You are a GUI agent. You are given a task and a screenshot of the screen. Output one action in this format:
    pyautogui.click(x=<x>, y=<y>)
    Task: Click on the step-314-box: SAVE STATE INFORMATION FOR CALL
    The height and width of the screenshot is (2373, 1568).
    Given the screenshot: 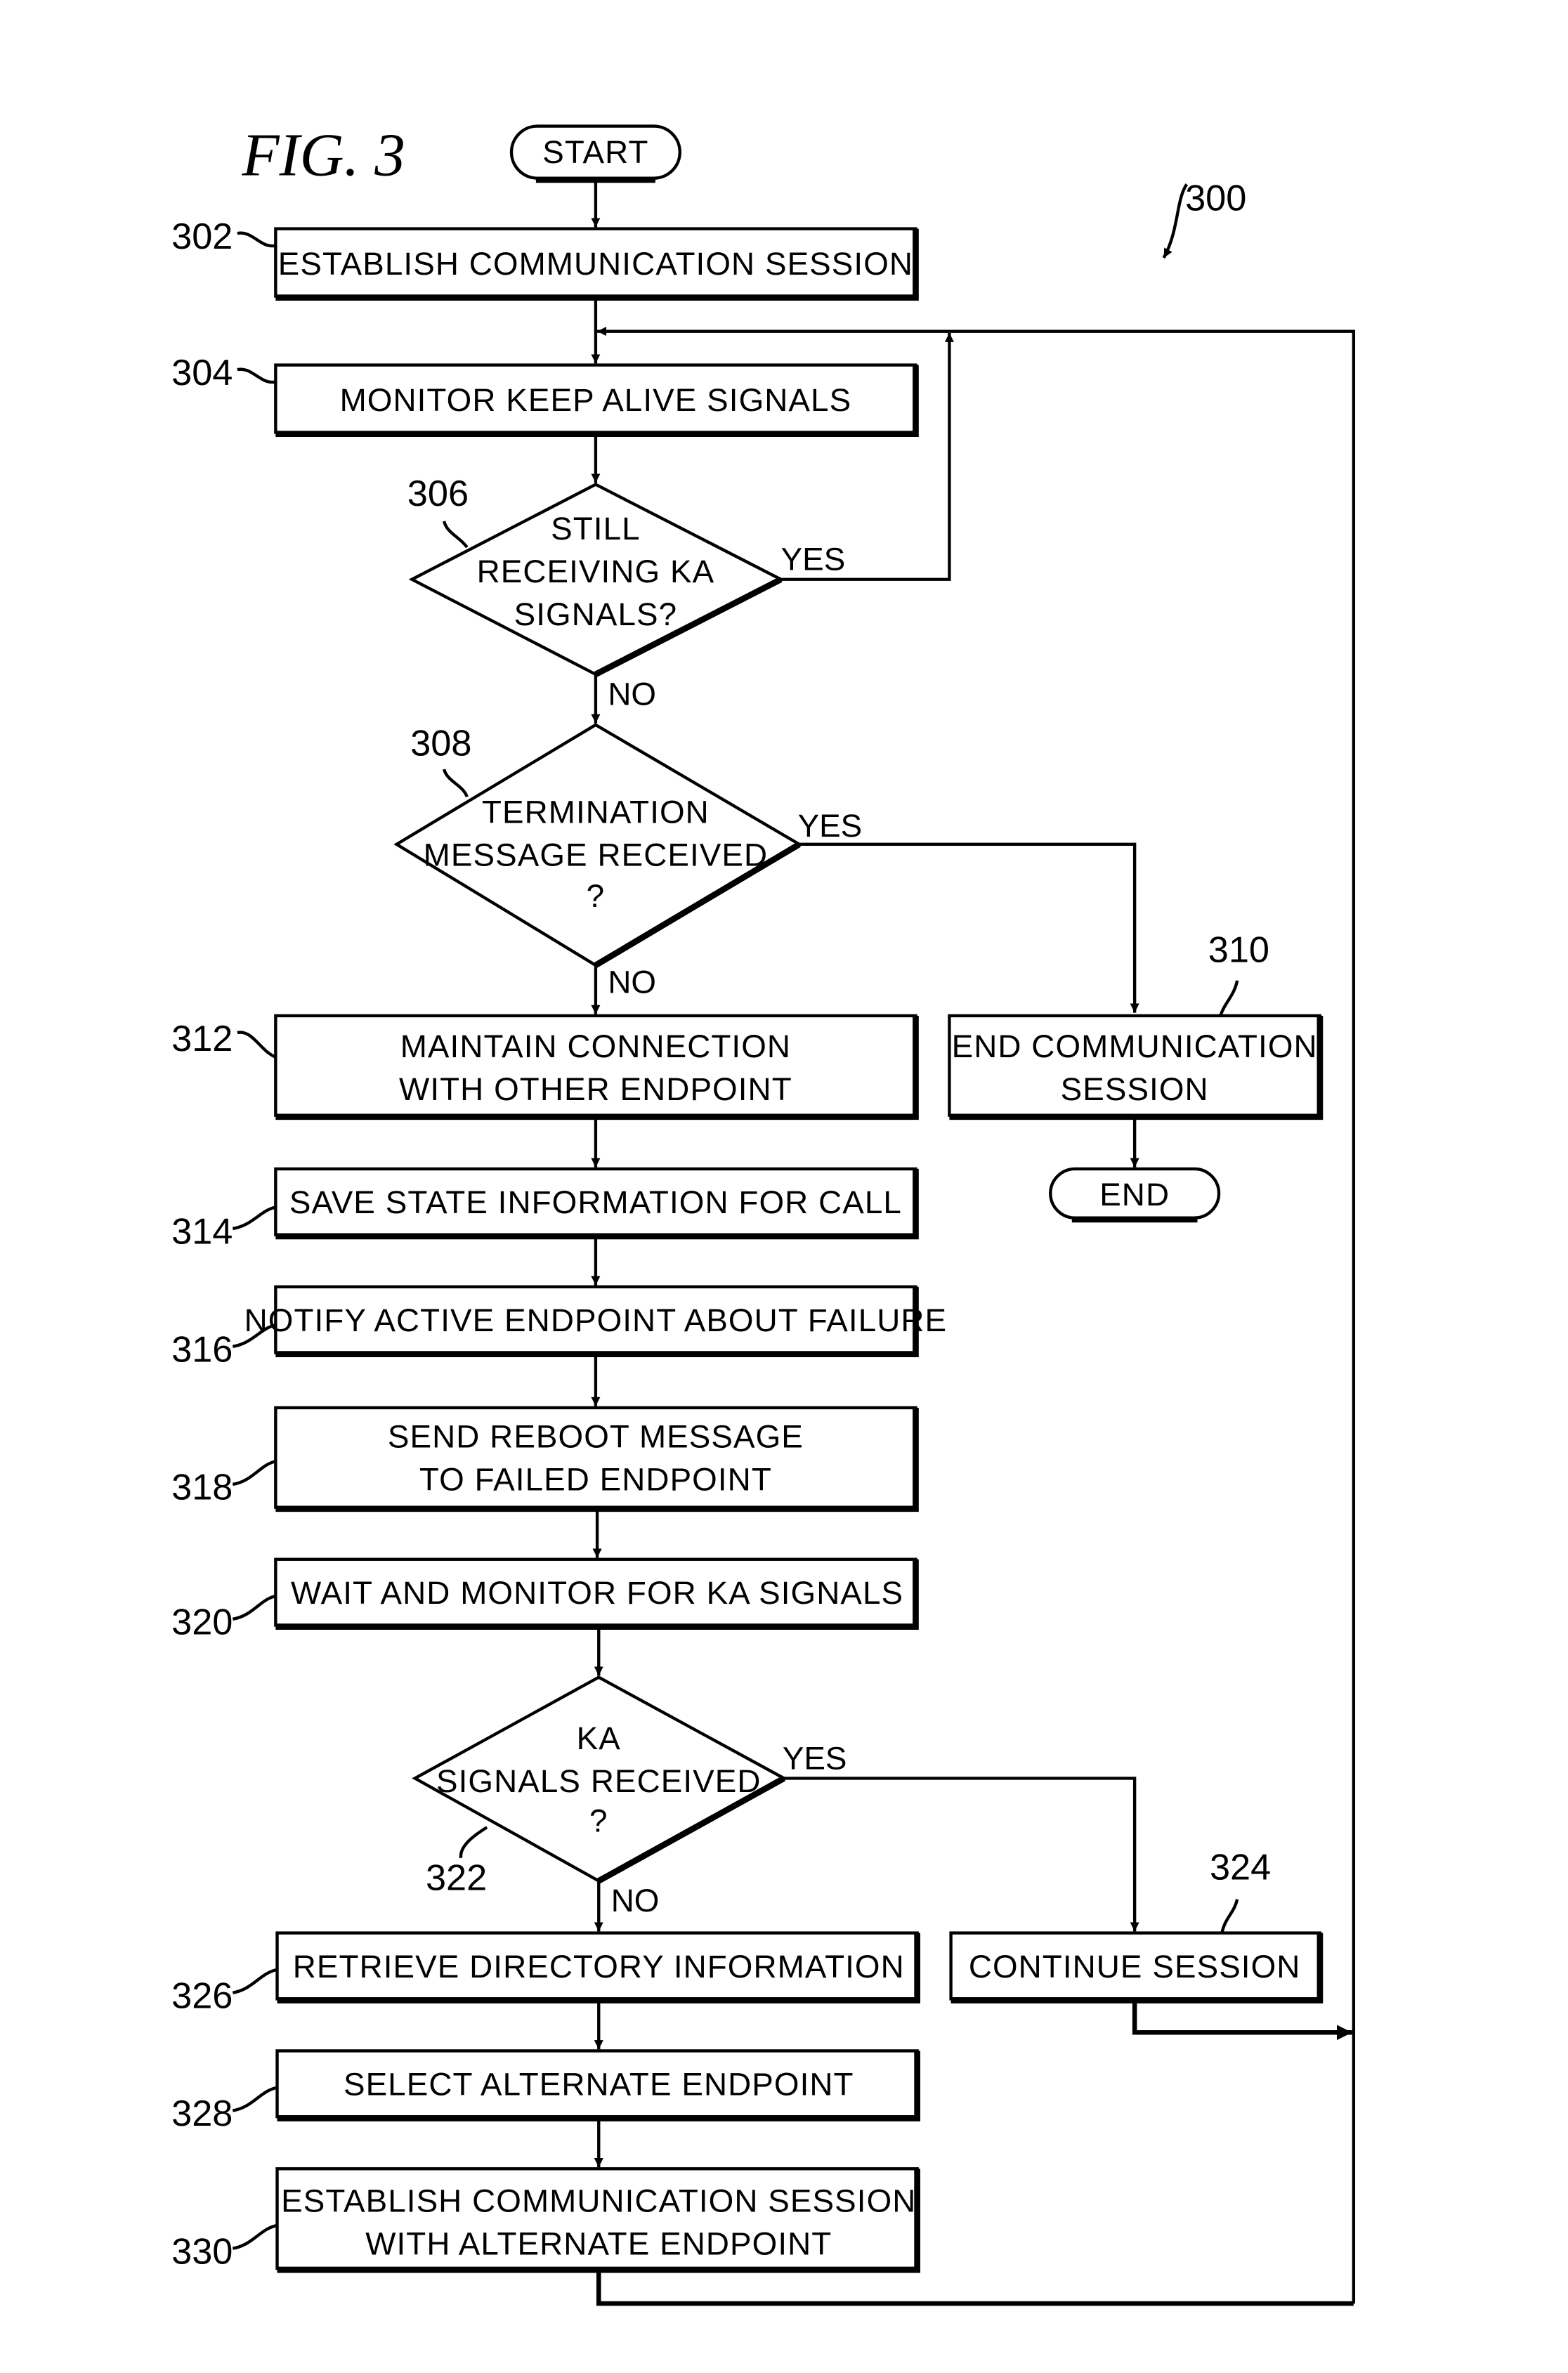 What is the action you would take?
    pyautogui.click(x=596, y=1203)
    